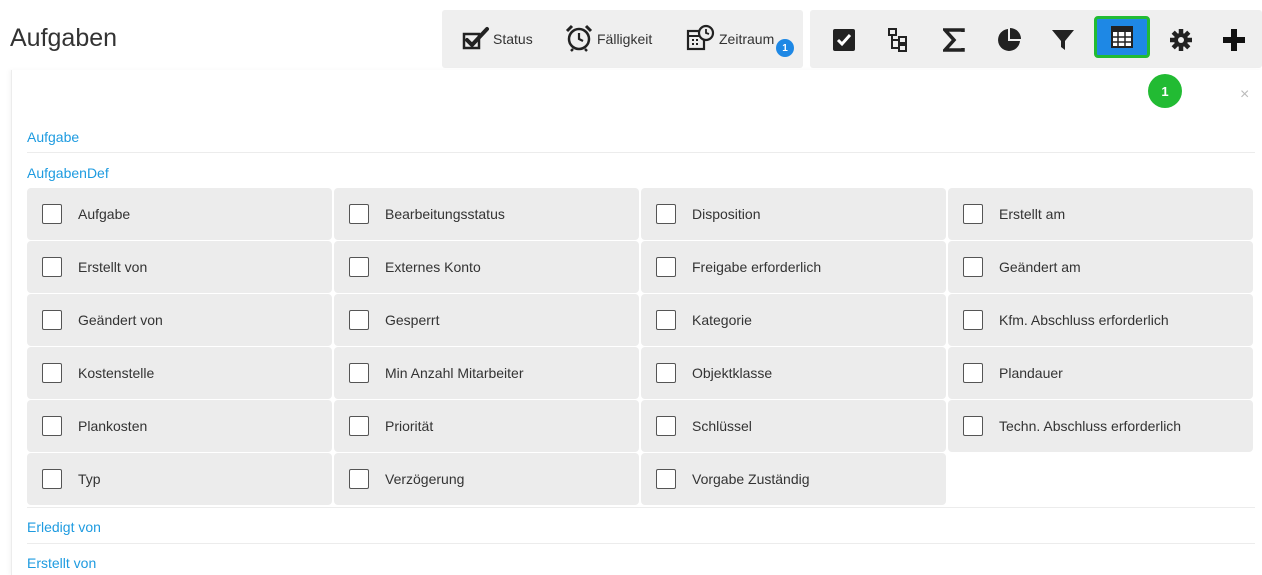  Describe the element at coordinates (445, 214) in the screenshot. I see `field-label: Bearbeitungsstatus` at that location.